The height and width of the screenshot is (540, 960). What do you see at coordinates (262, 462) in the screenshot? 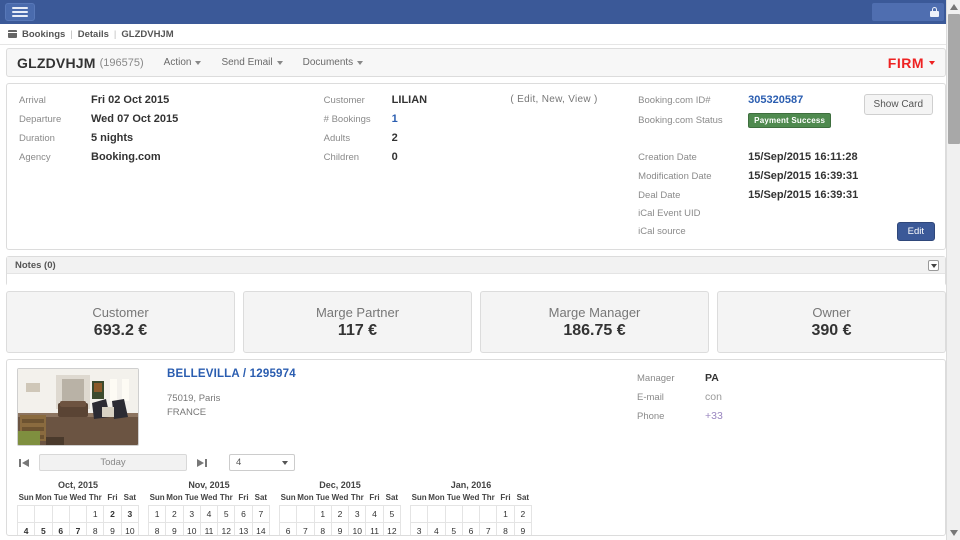
I see `month-count-select: 4` at bounding box center [262, 462].